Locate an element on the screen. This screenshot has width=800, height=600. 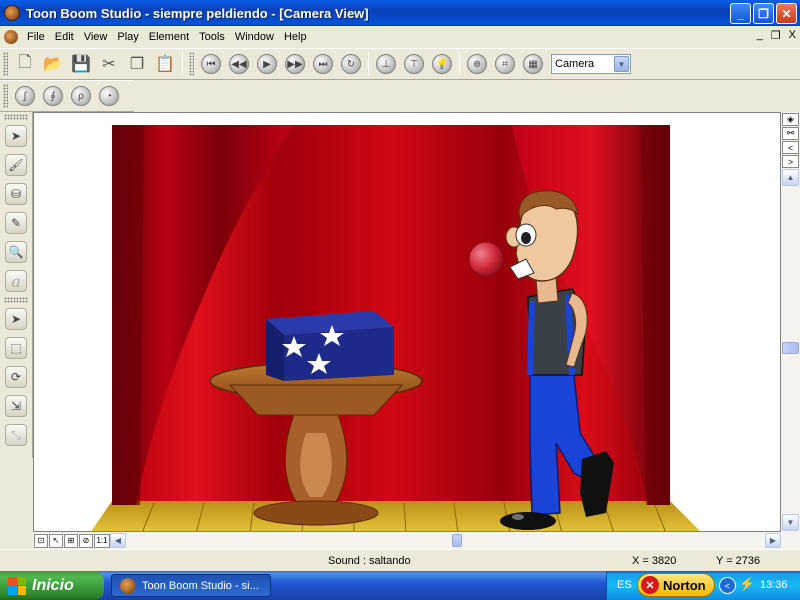
link-icon: ⚯ is located at coordinates (790, 133).